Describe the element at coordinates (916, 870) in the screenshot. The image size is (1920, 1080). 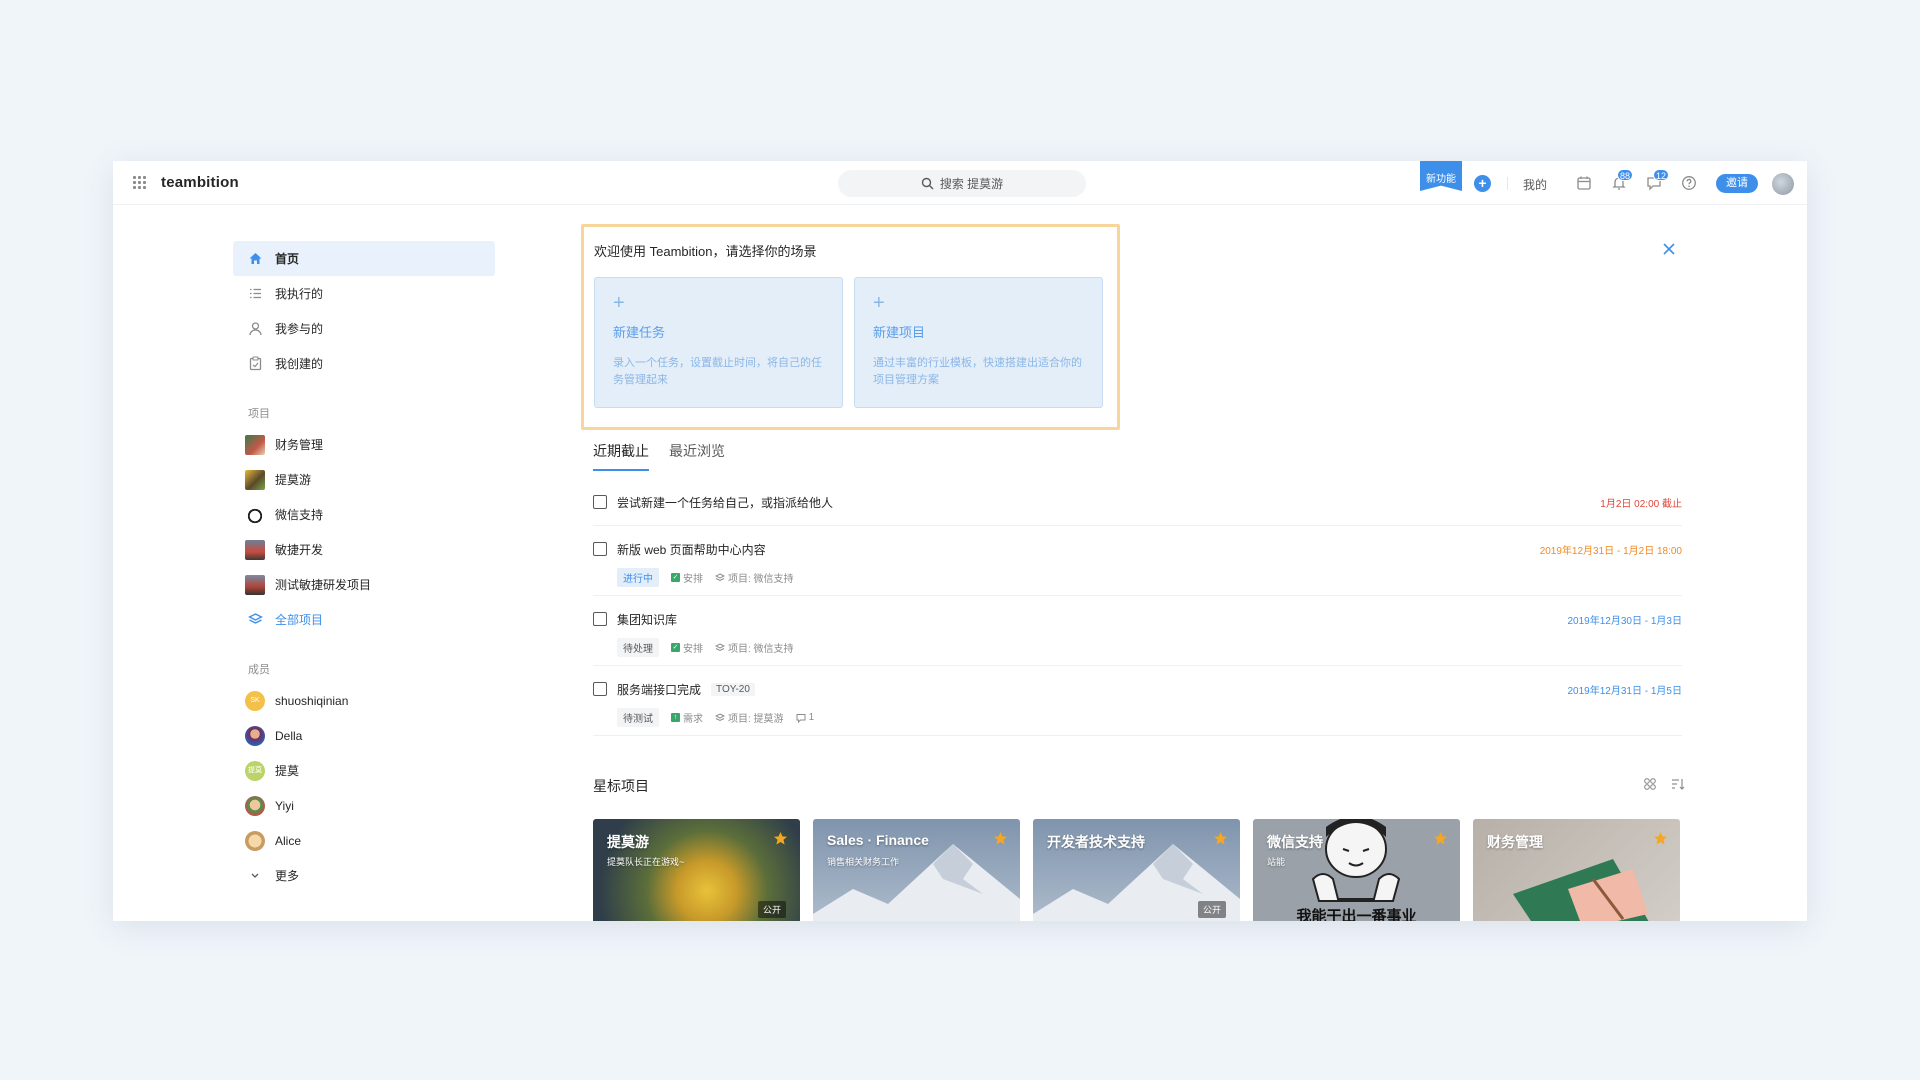
I see `project-card: Sales · Finance 销售相关财务工作` at that location.